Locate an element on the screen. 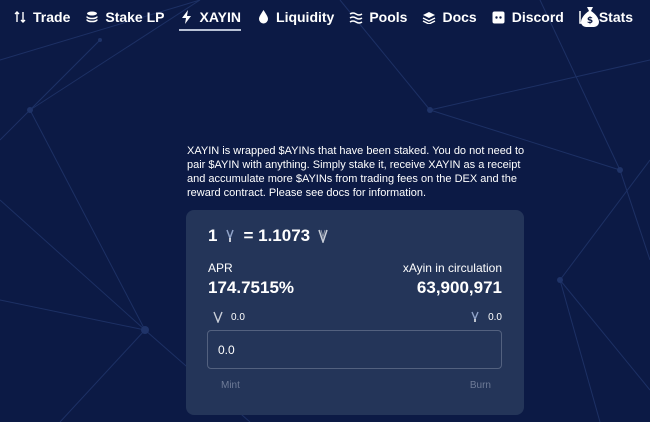 This screenshot has height=422, width=650. nav-label-pools: Pools is located at coordinates (388, 17).